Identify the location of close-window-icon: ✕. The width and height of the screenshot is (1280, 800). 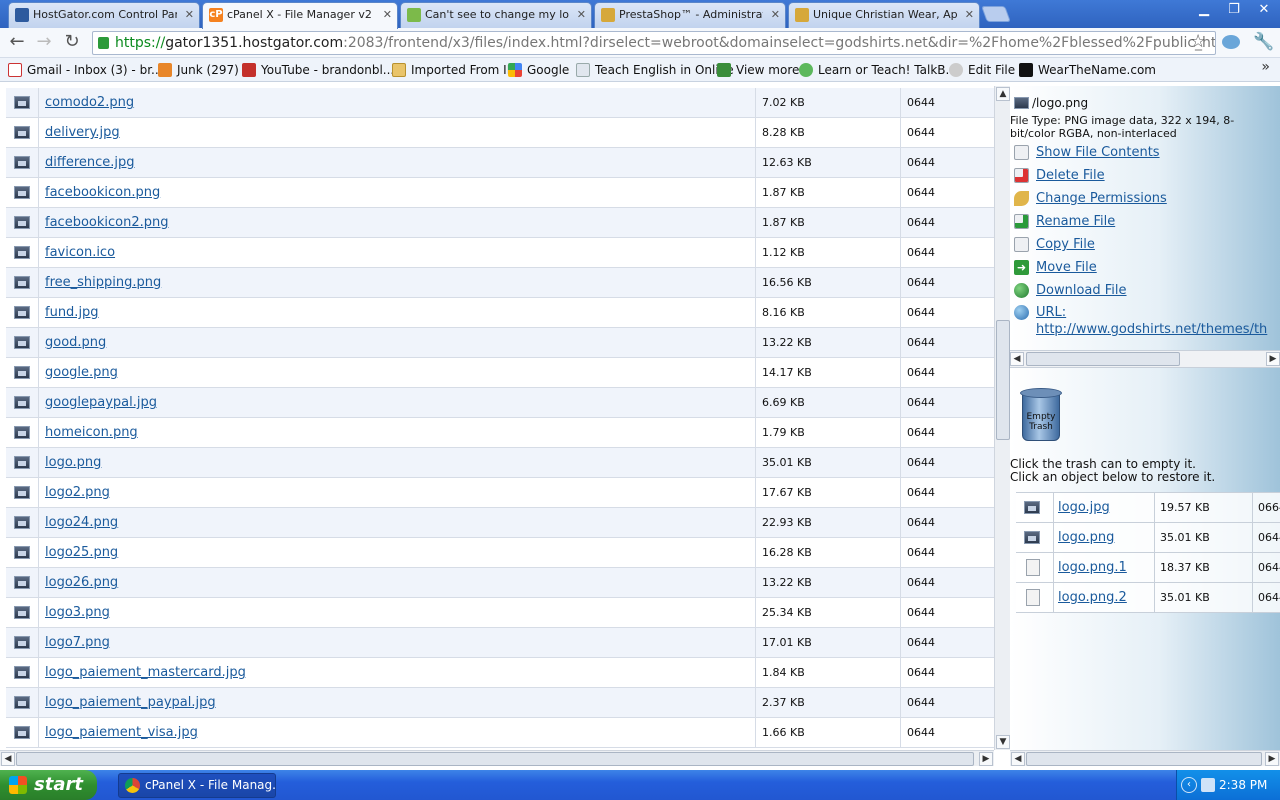
(1264, 10).